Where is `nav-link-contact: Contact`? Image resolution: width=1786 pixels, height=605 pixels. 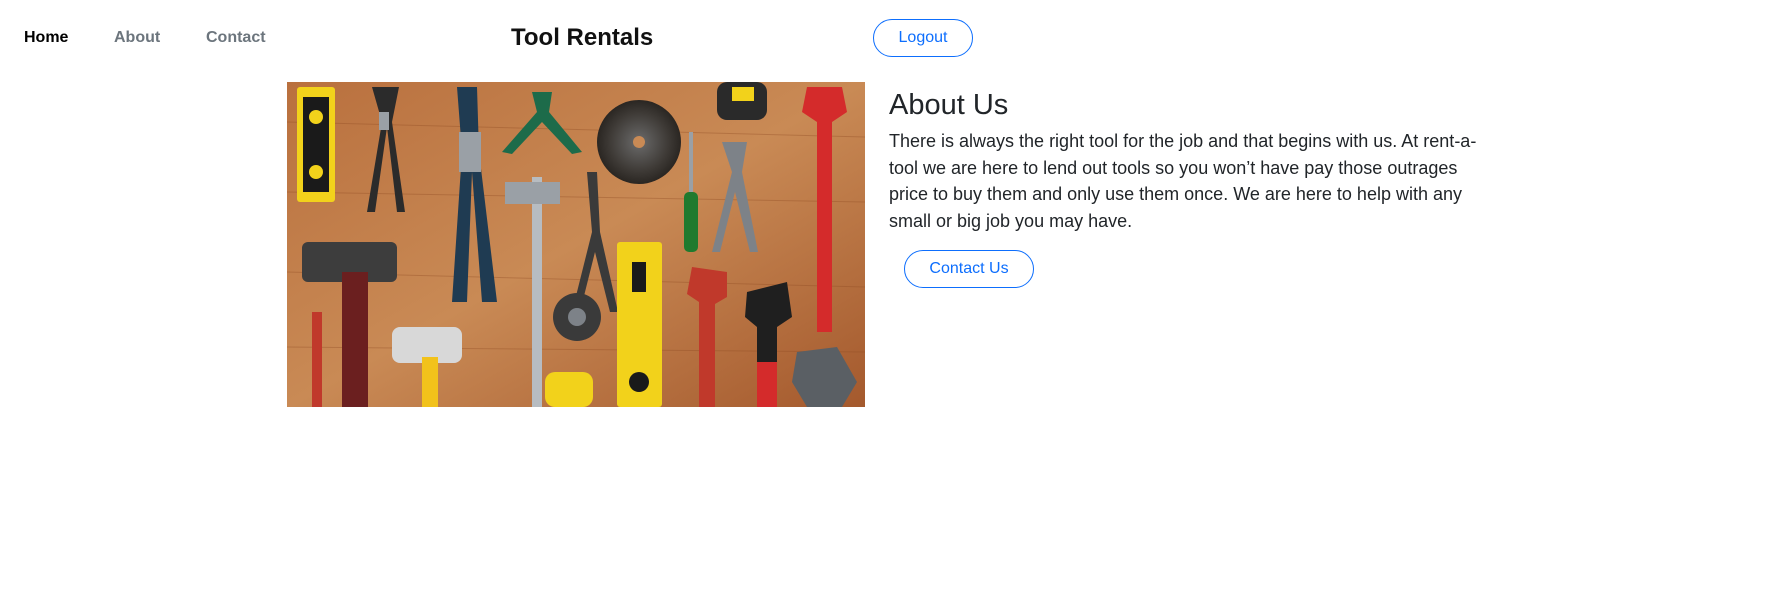
nav-link-contact: Contact is located at coordinates (236, 38).